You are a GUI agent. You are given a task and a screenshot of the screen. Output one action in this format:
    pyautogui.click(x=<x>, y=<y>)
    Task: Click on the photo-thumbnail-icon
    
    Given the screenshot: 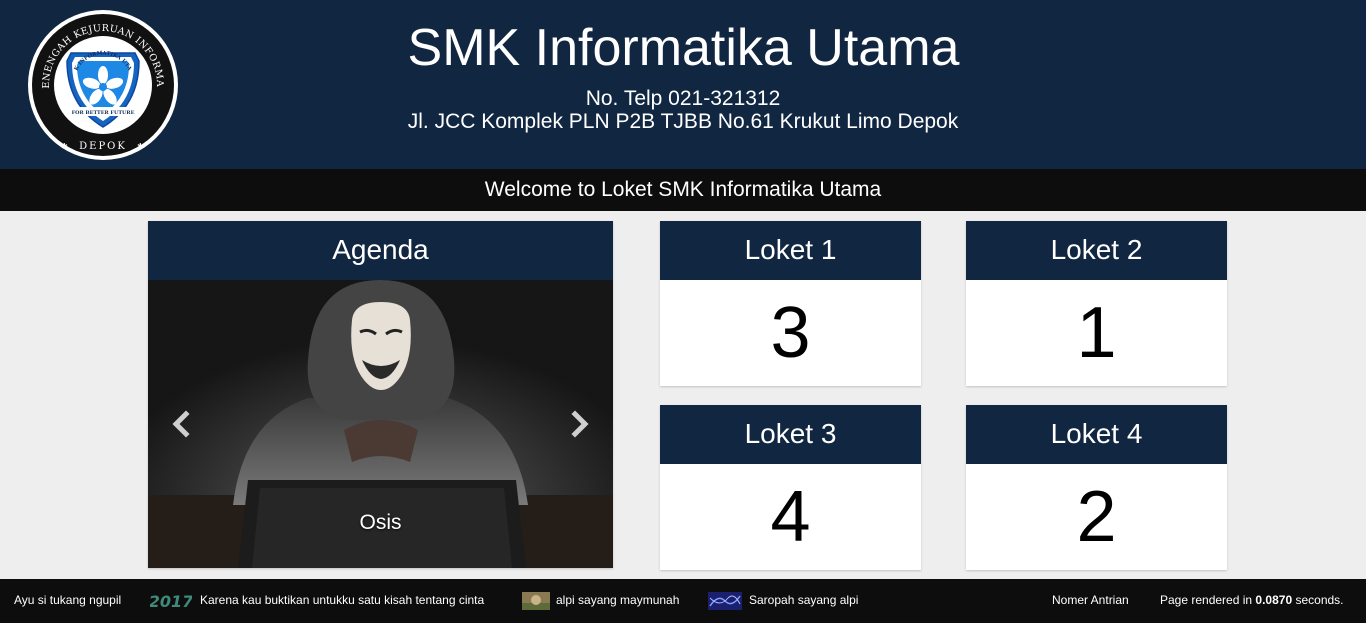 What is the action you would take?
    pyautogui.click(x=536, y=601)
    